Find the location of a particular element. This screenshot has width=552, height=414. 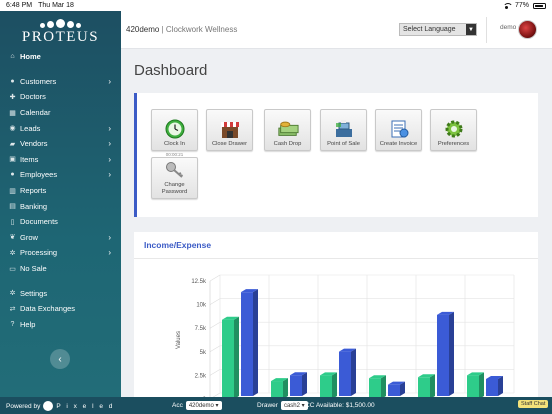

sidebar-item-no-sale: ▭ No Sale is located at coordinates (60, 269).